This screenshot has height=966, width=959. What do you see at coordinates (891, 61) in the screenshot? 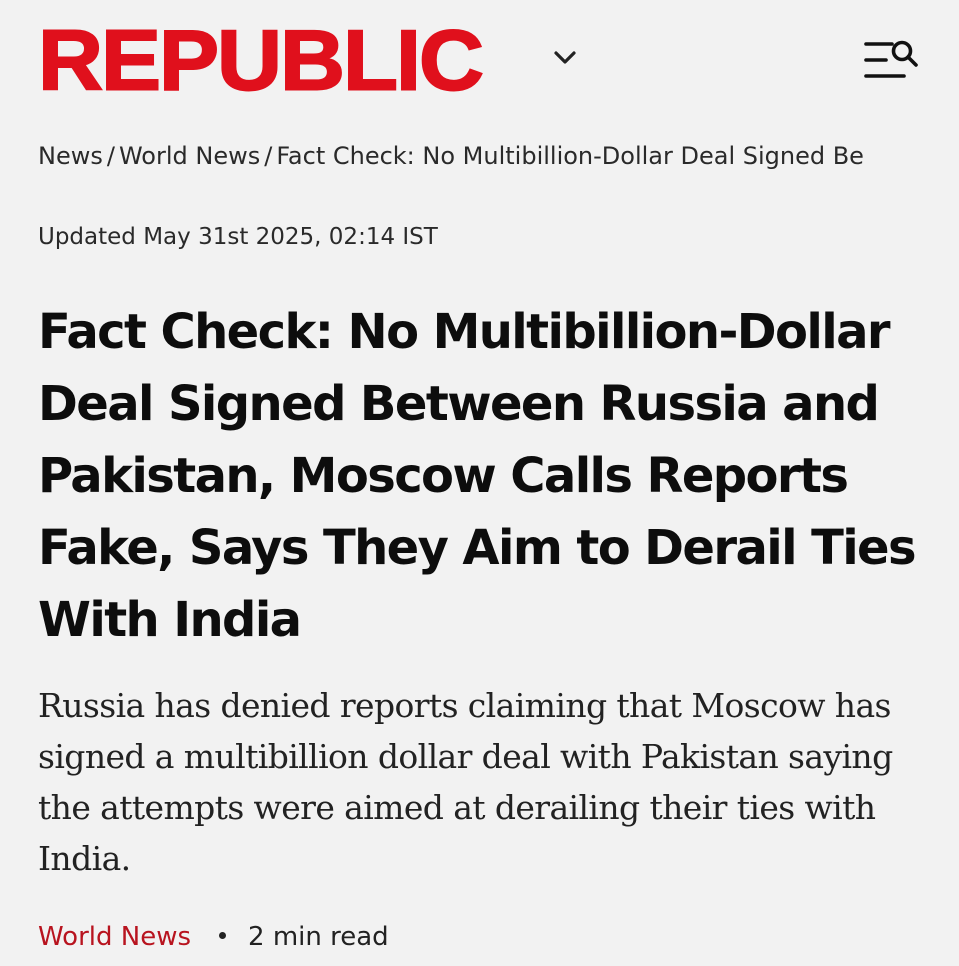
I see `menu-search-icon` at bounding box center [891, 61].